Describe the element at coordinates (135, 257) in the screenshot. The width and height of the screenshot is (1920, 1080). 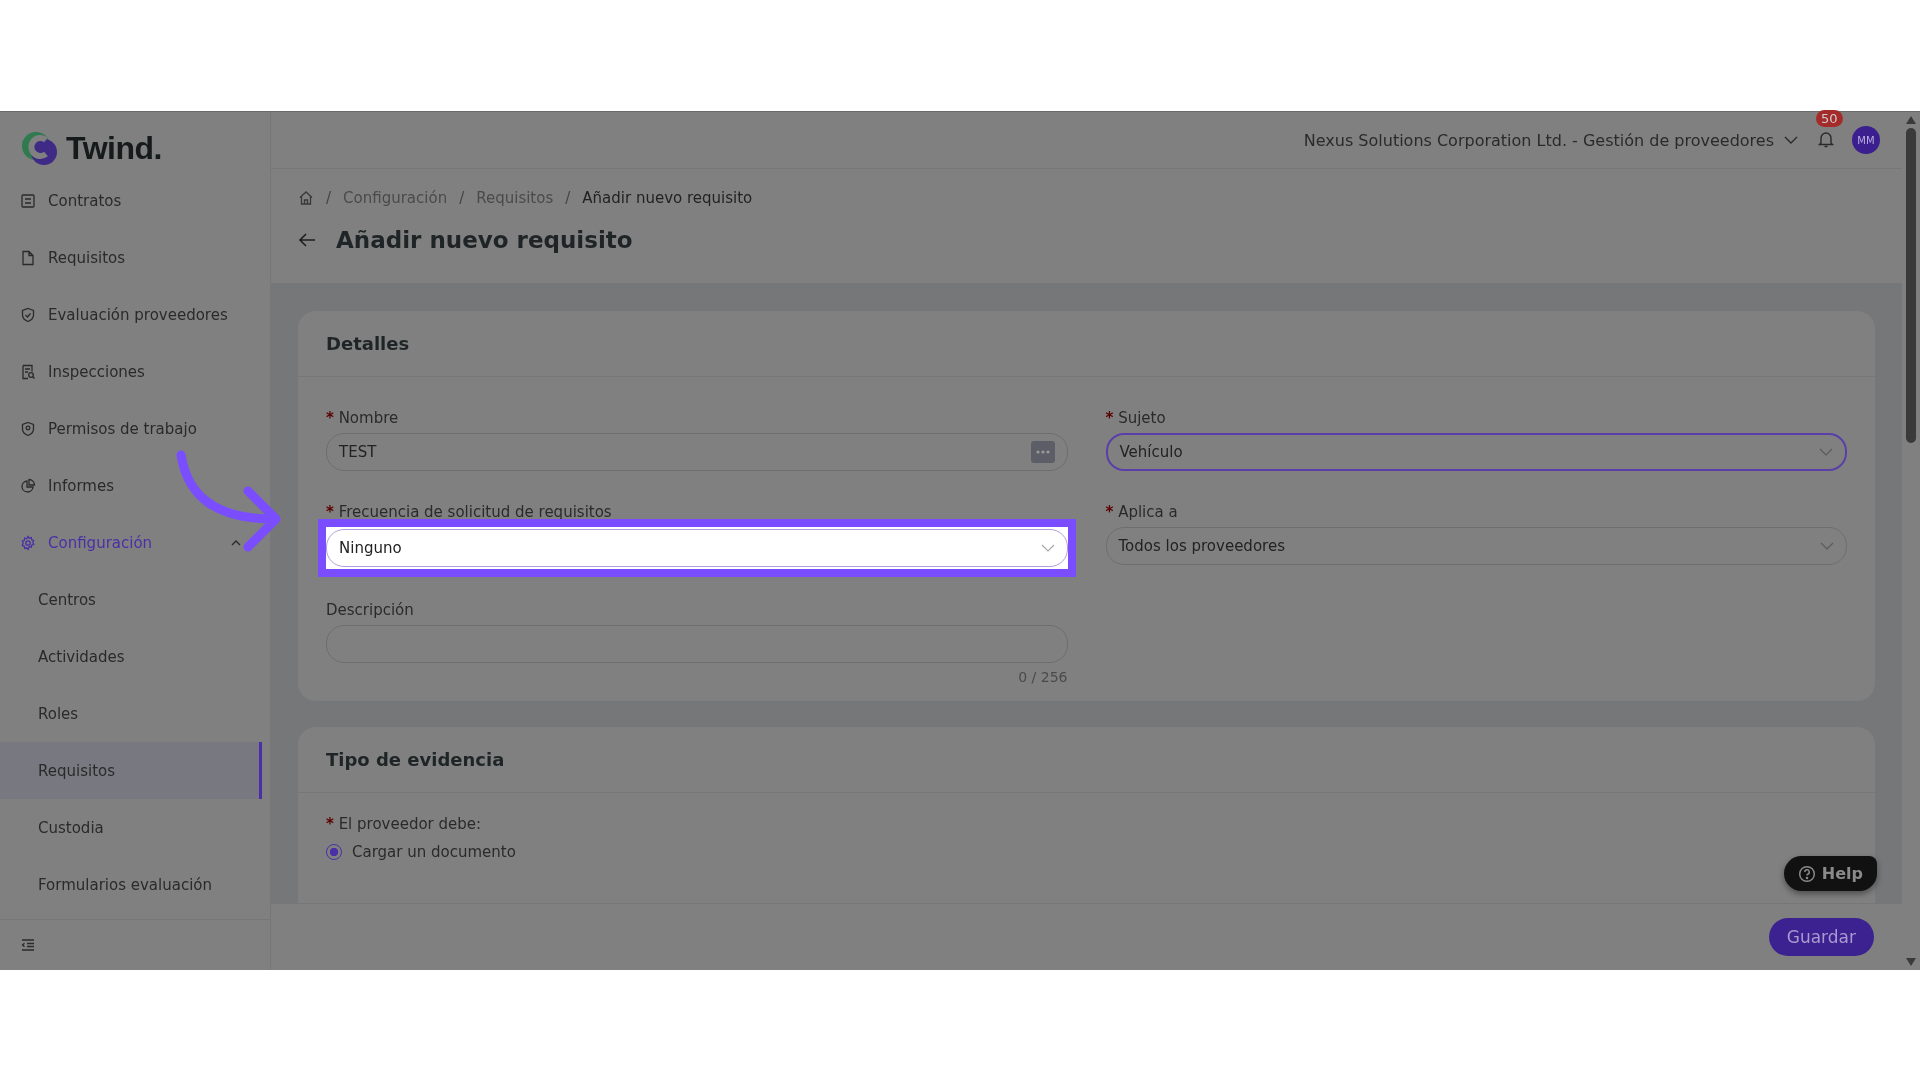
I see `sidebar-item: Requisitos` at that location.